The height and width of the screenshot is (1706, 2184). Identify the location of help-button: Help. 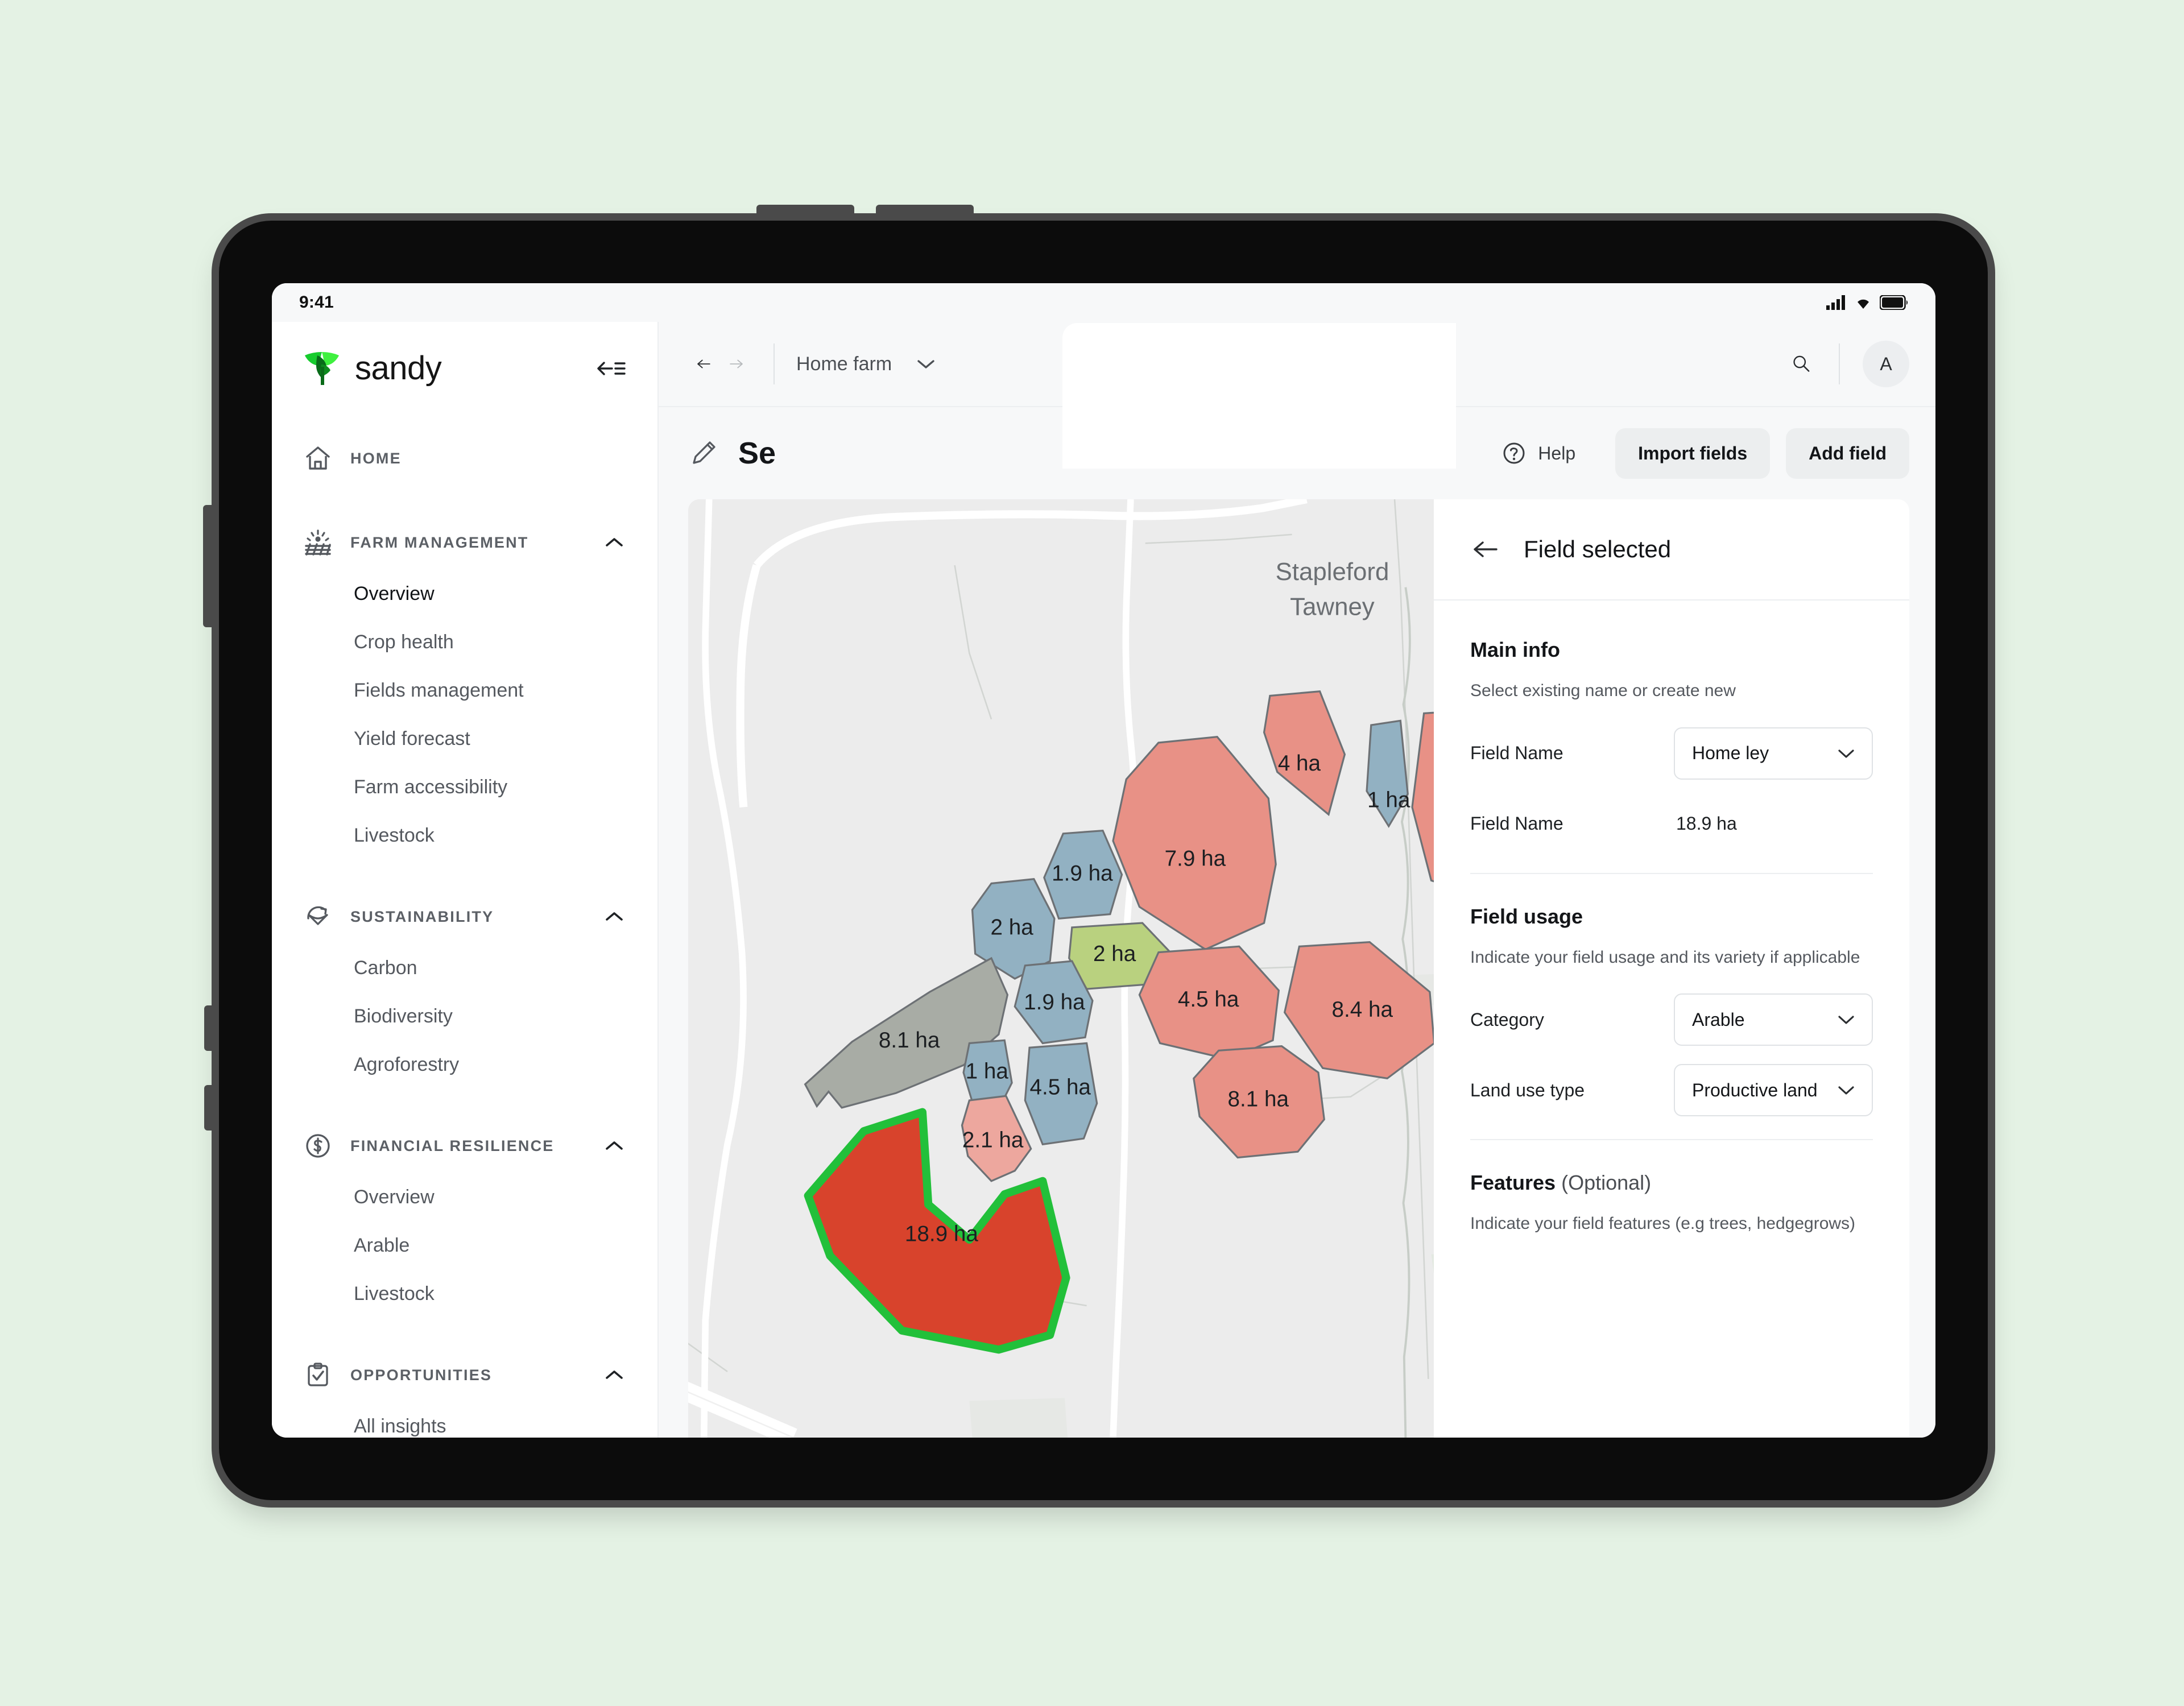
(1538, 453).